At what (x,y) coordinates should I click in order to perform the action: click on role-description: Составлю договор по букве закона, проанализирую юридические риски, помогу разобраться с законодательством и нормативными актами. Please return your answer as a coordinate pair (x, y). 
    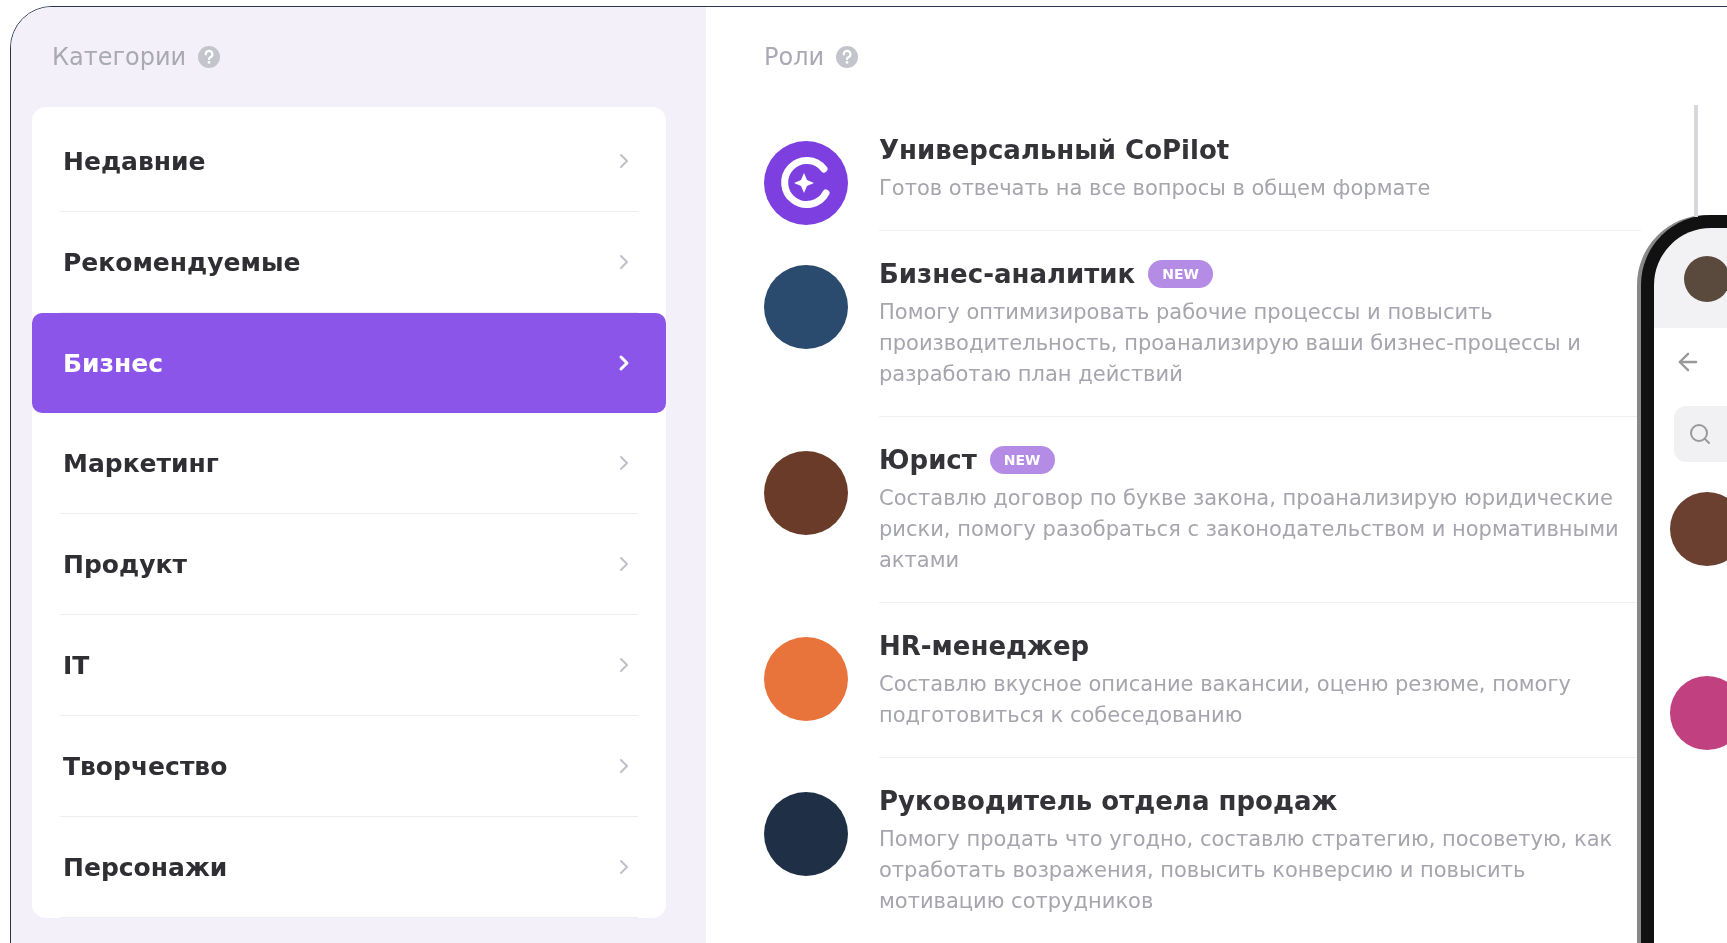
    Looking at the image, I should click on (1249, 529).